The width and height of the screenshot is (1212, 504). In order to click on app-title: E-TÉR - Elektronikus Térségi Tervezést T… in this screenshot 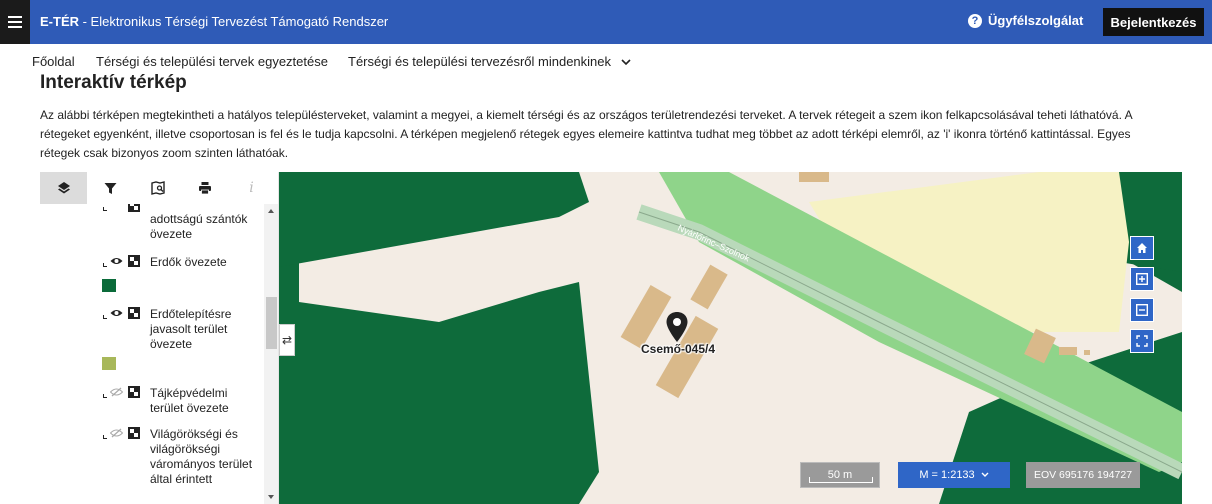, I will do `click(214, 21)`.